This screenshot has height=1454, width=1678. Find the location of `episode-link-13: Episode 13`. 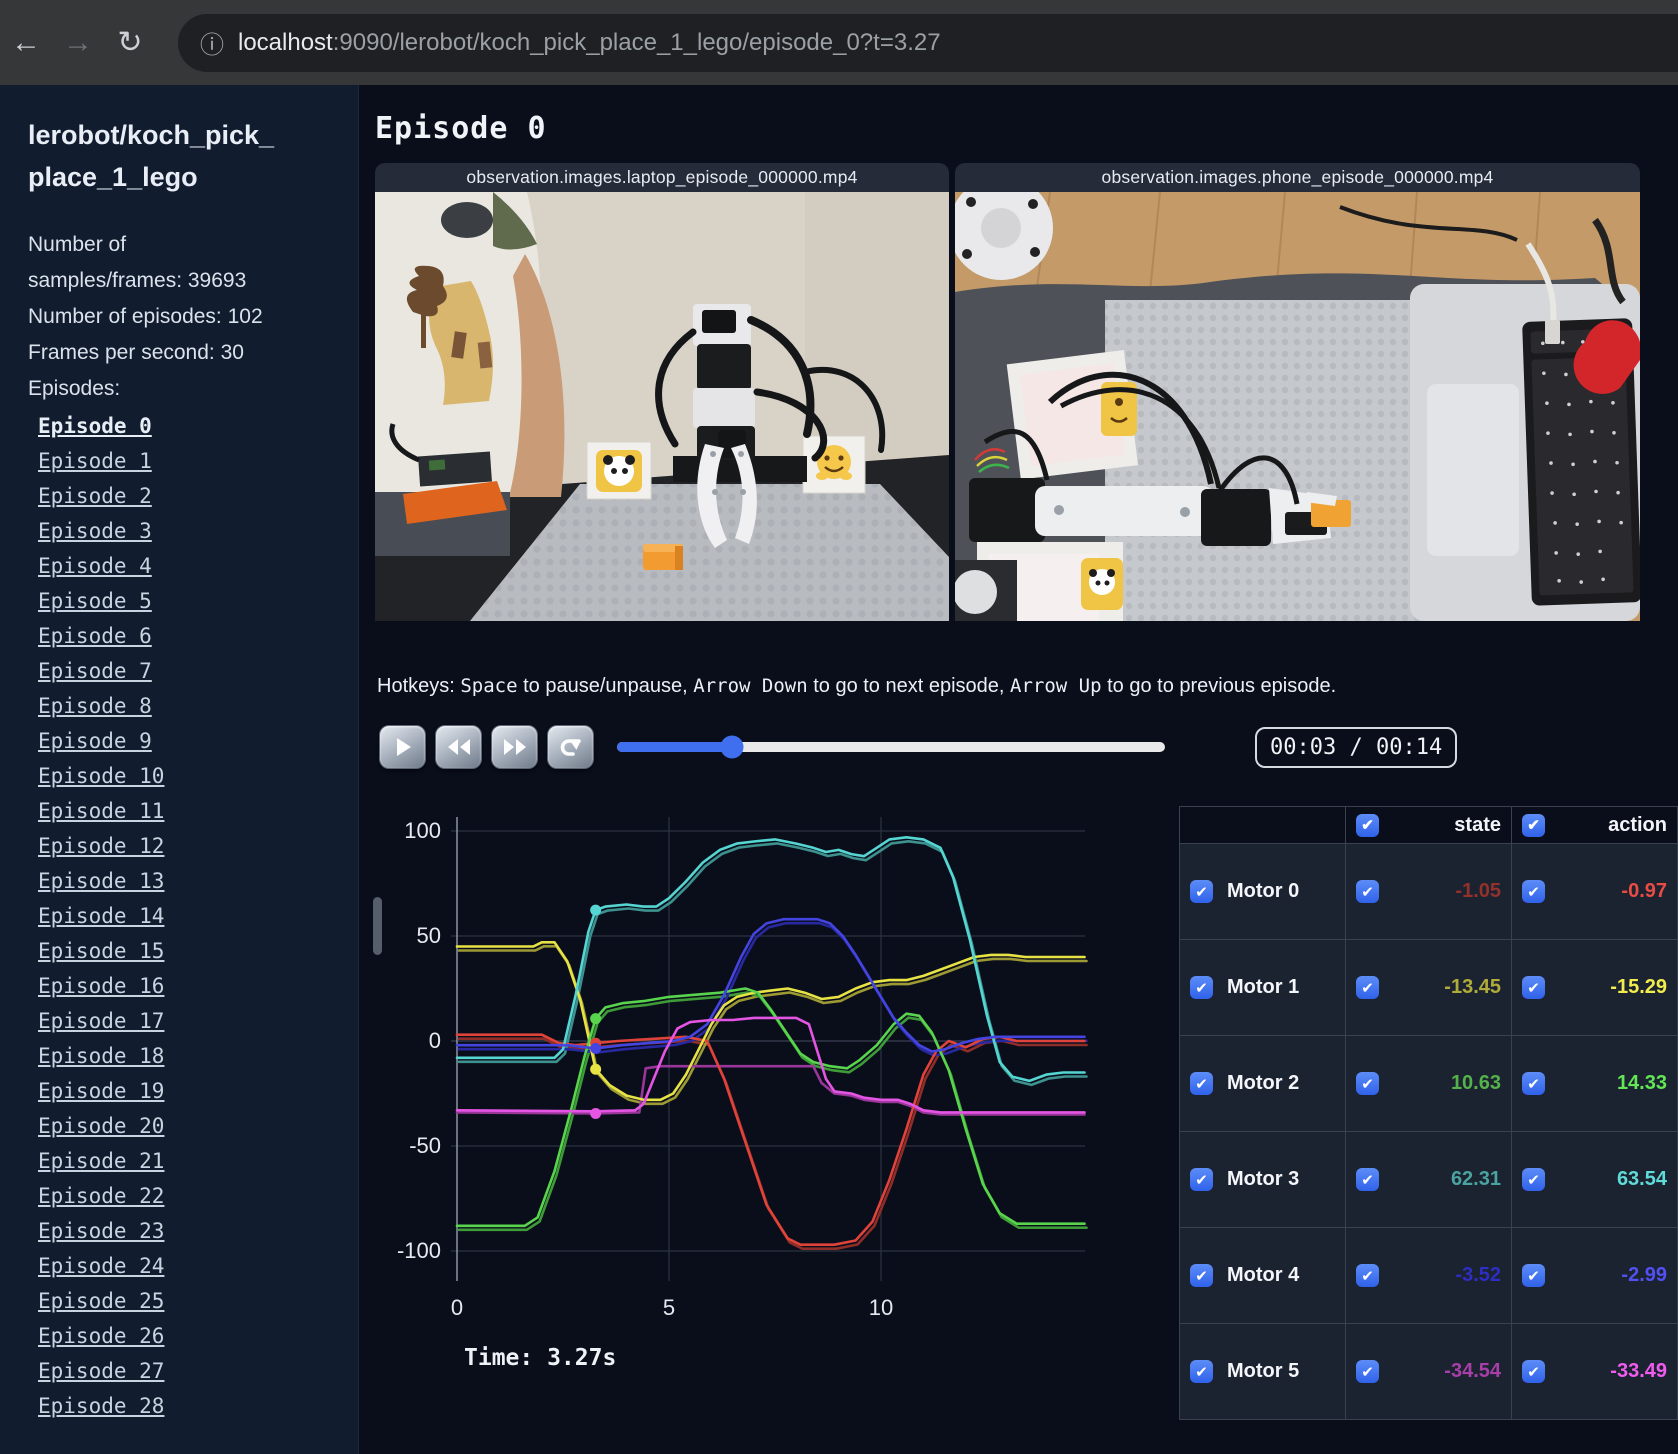

episode-link-13: Episode 13 is located at coordinates (186, 881).